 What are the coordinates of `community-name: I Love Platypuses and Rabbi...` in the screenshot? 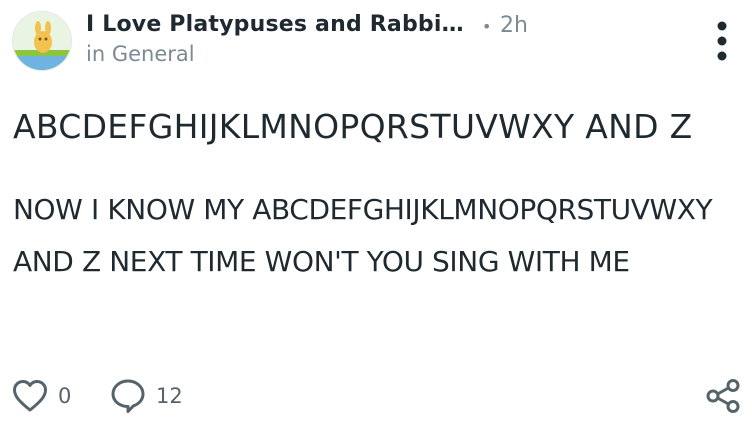 It's located at (276, 24).